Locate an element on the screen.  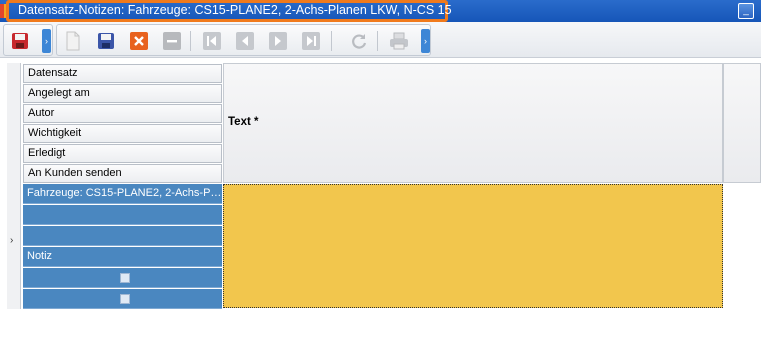
delete-icon is located at coordinates (139, 41).